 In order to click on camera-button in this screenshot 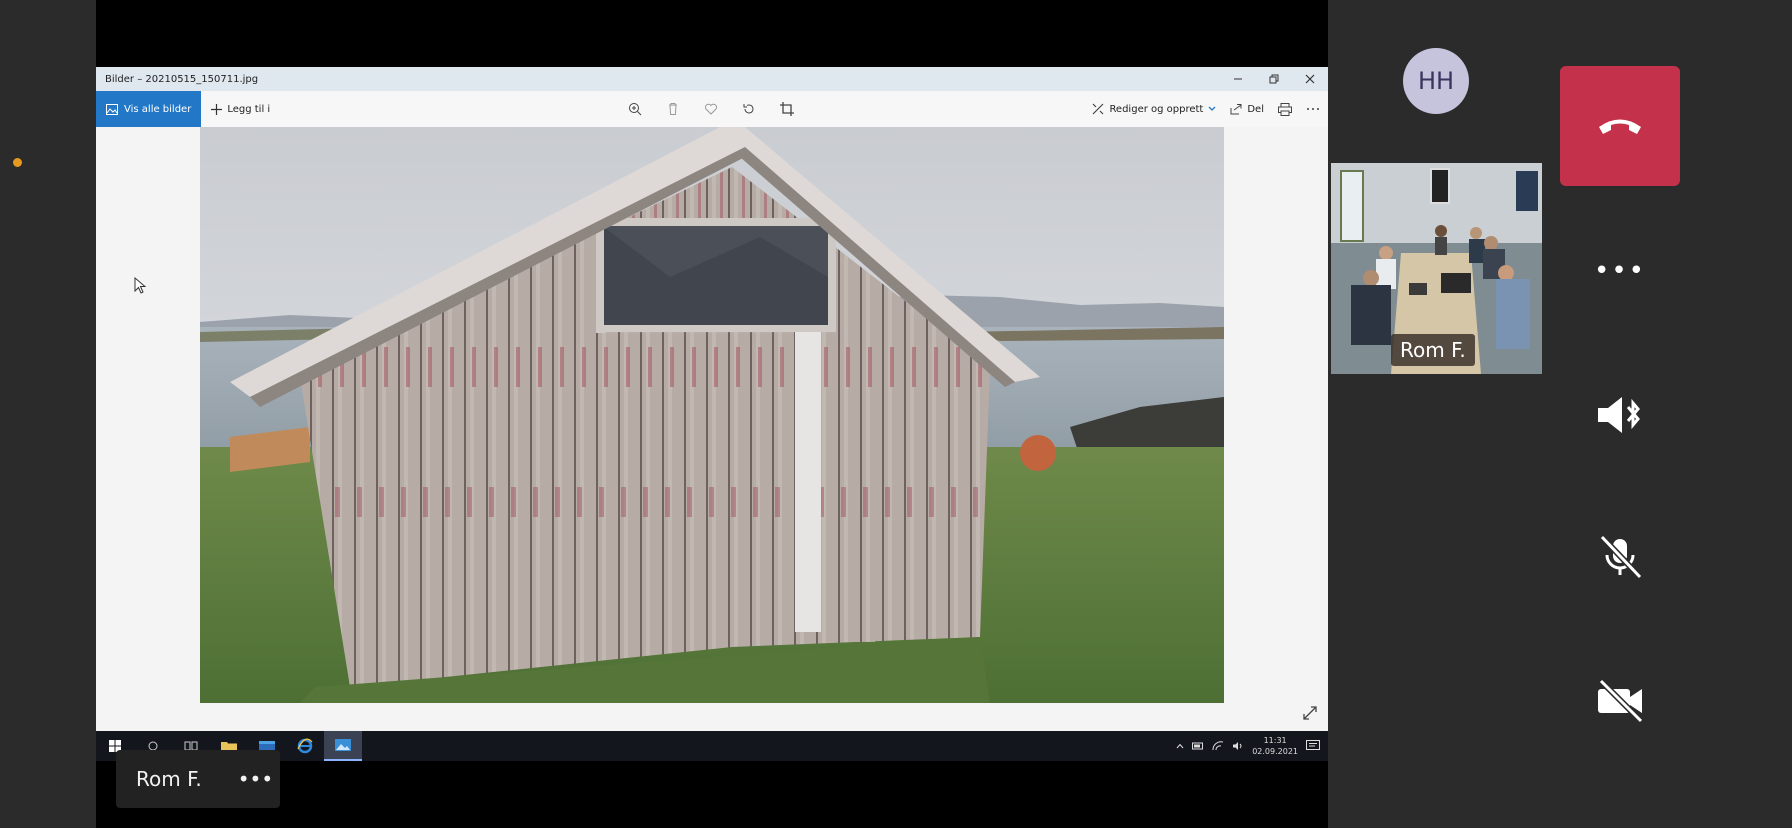, I will do `click(1620, 701)`.